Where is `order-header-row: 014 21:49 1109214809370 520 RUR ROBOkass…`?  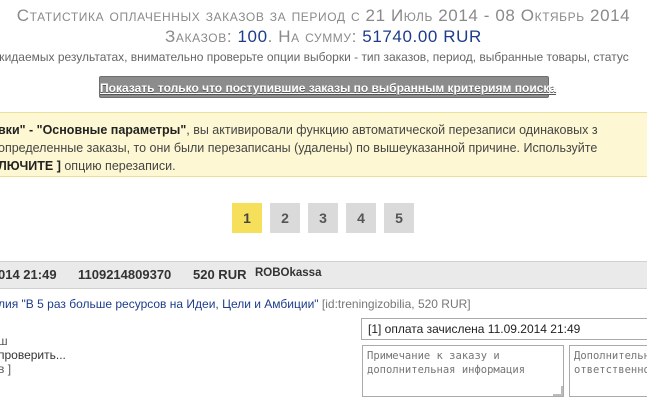 order-header-row: 014 21:49 1109214809370 520 RUR ROBOkass… is located at coordinates (323, 275).